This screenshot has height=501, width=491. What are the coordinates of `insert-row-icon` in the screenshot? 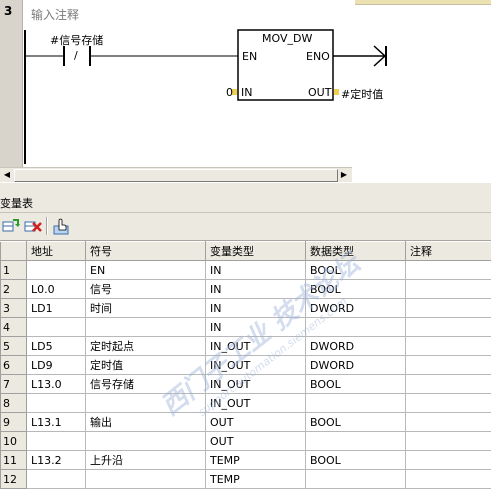 It's located at (11, 226).